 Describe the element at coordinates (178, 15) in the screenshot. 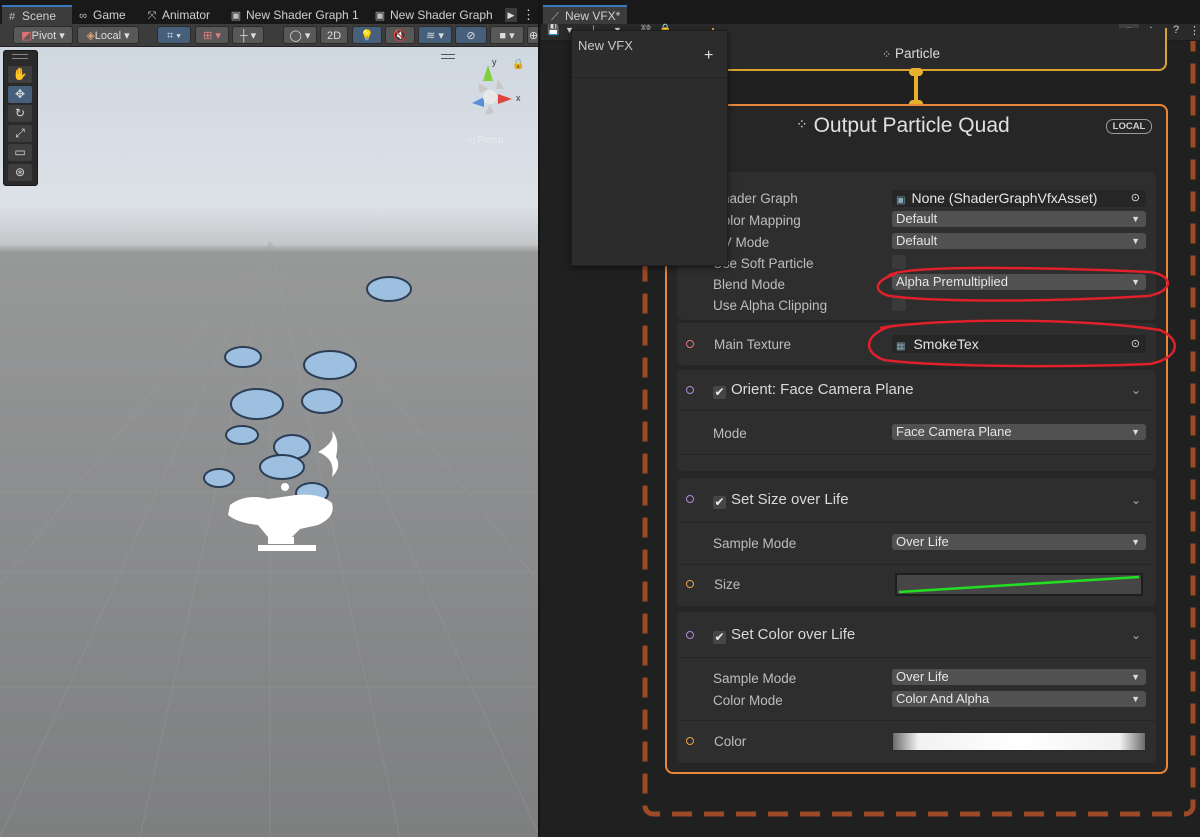

I see `tab-animator: ⤧ Animator` at that location.